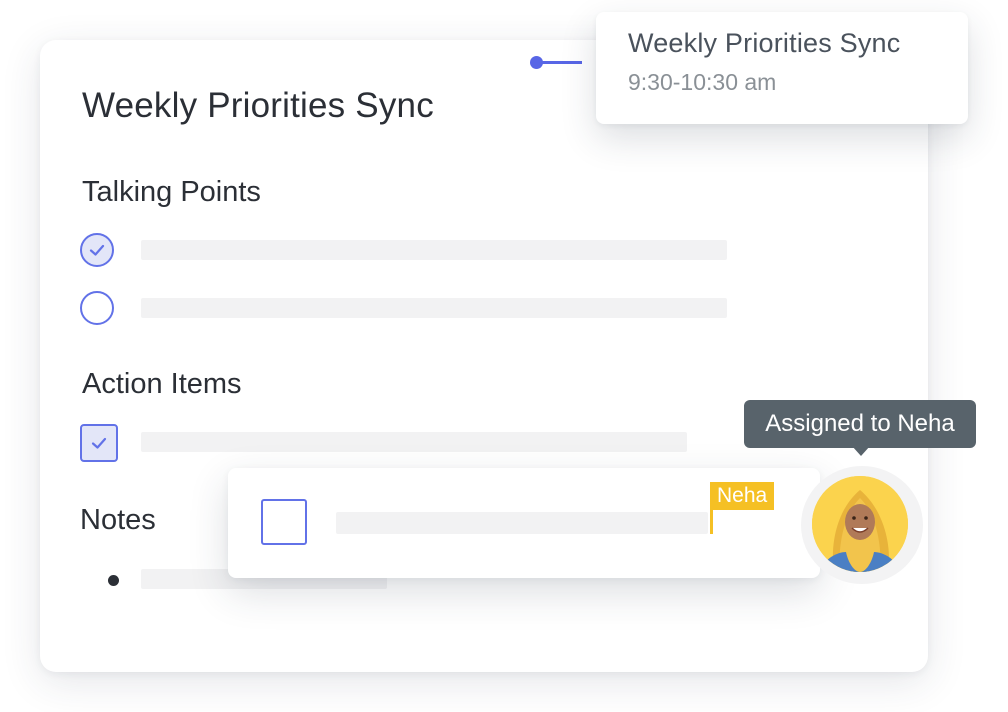 The width and height of the screenshot is (1008, 712). I want to click on calendar-event-card: Weekly Priorities Sync 9:30-10:30 am, so click(782, 68).